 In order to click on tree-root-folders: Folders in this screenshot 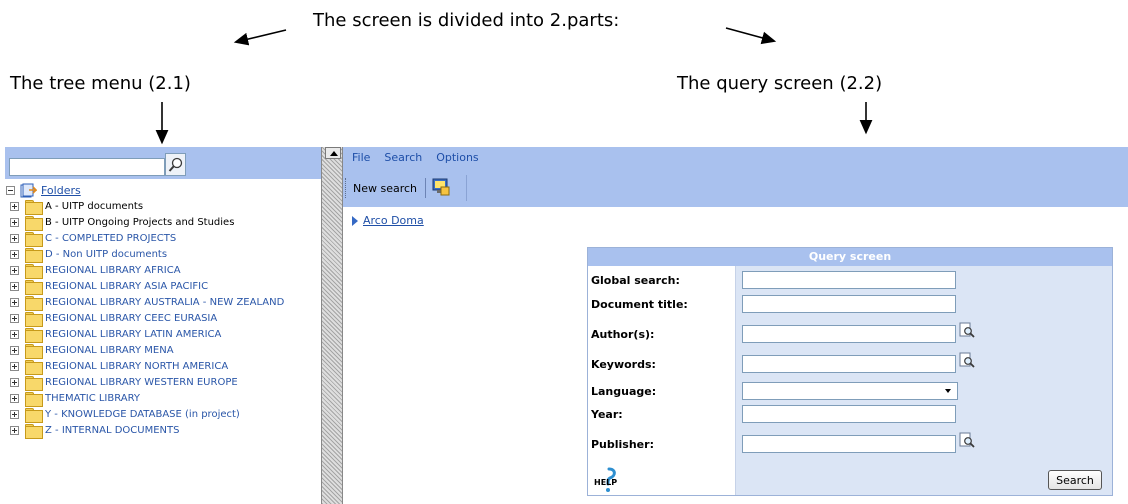, I will do `click(43, 190)`.